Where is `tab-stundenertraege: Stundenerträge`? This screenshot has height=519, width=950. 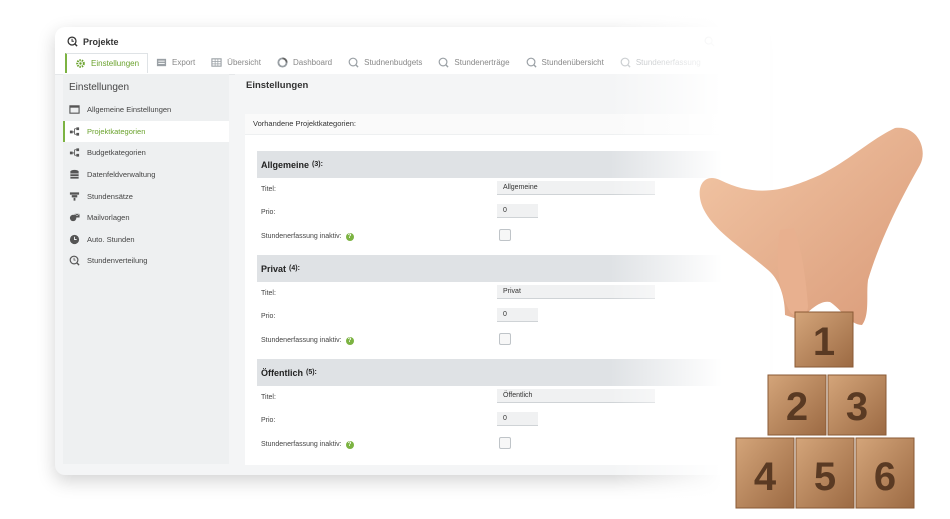
tab-stundenertraege: Stundenerträge is located at coordinates (473, 62).